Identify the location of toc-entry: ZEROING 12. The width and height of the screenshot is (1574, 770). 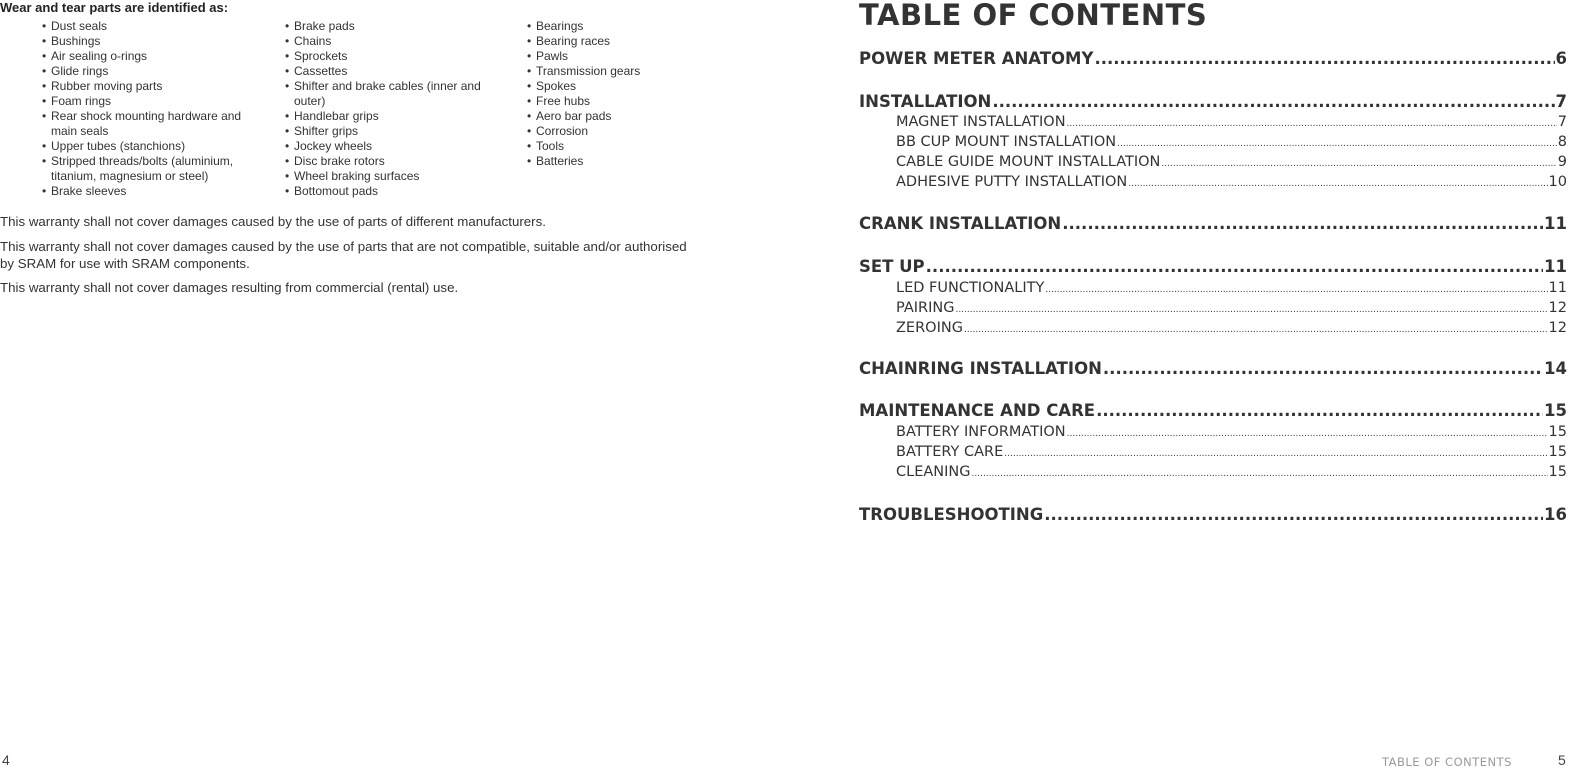
(1231, 328).